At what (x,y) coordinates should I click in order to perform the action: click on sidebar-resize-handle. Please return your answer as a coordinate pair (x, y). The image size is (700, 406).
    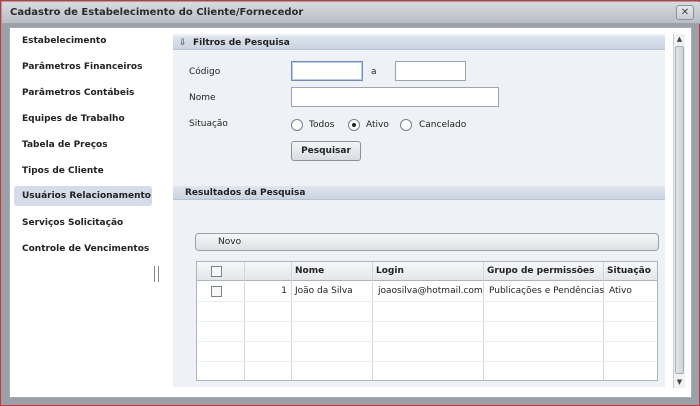
    Looking at the image, I should click on (156, 274).